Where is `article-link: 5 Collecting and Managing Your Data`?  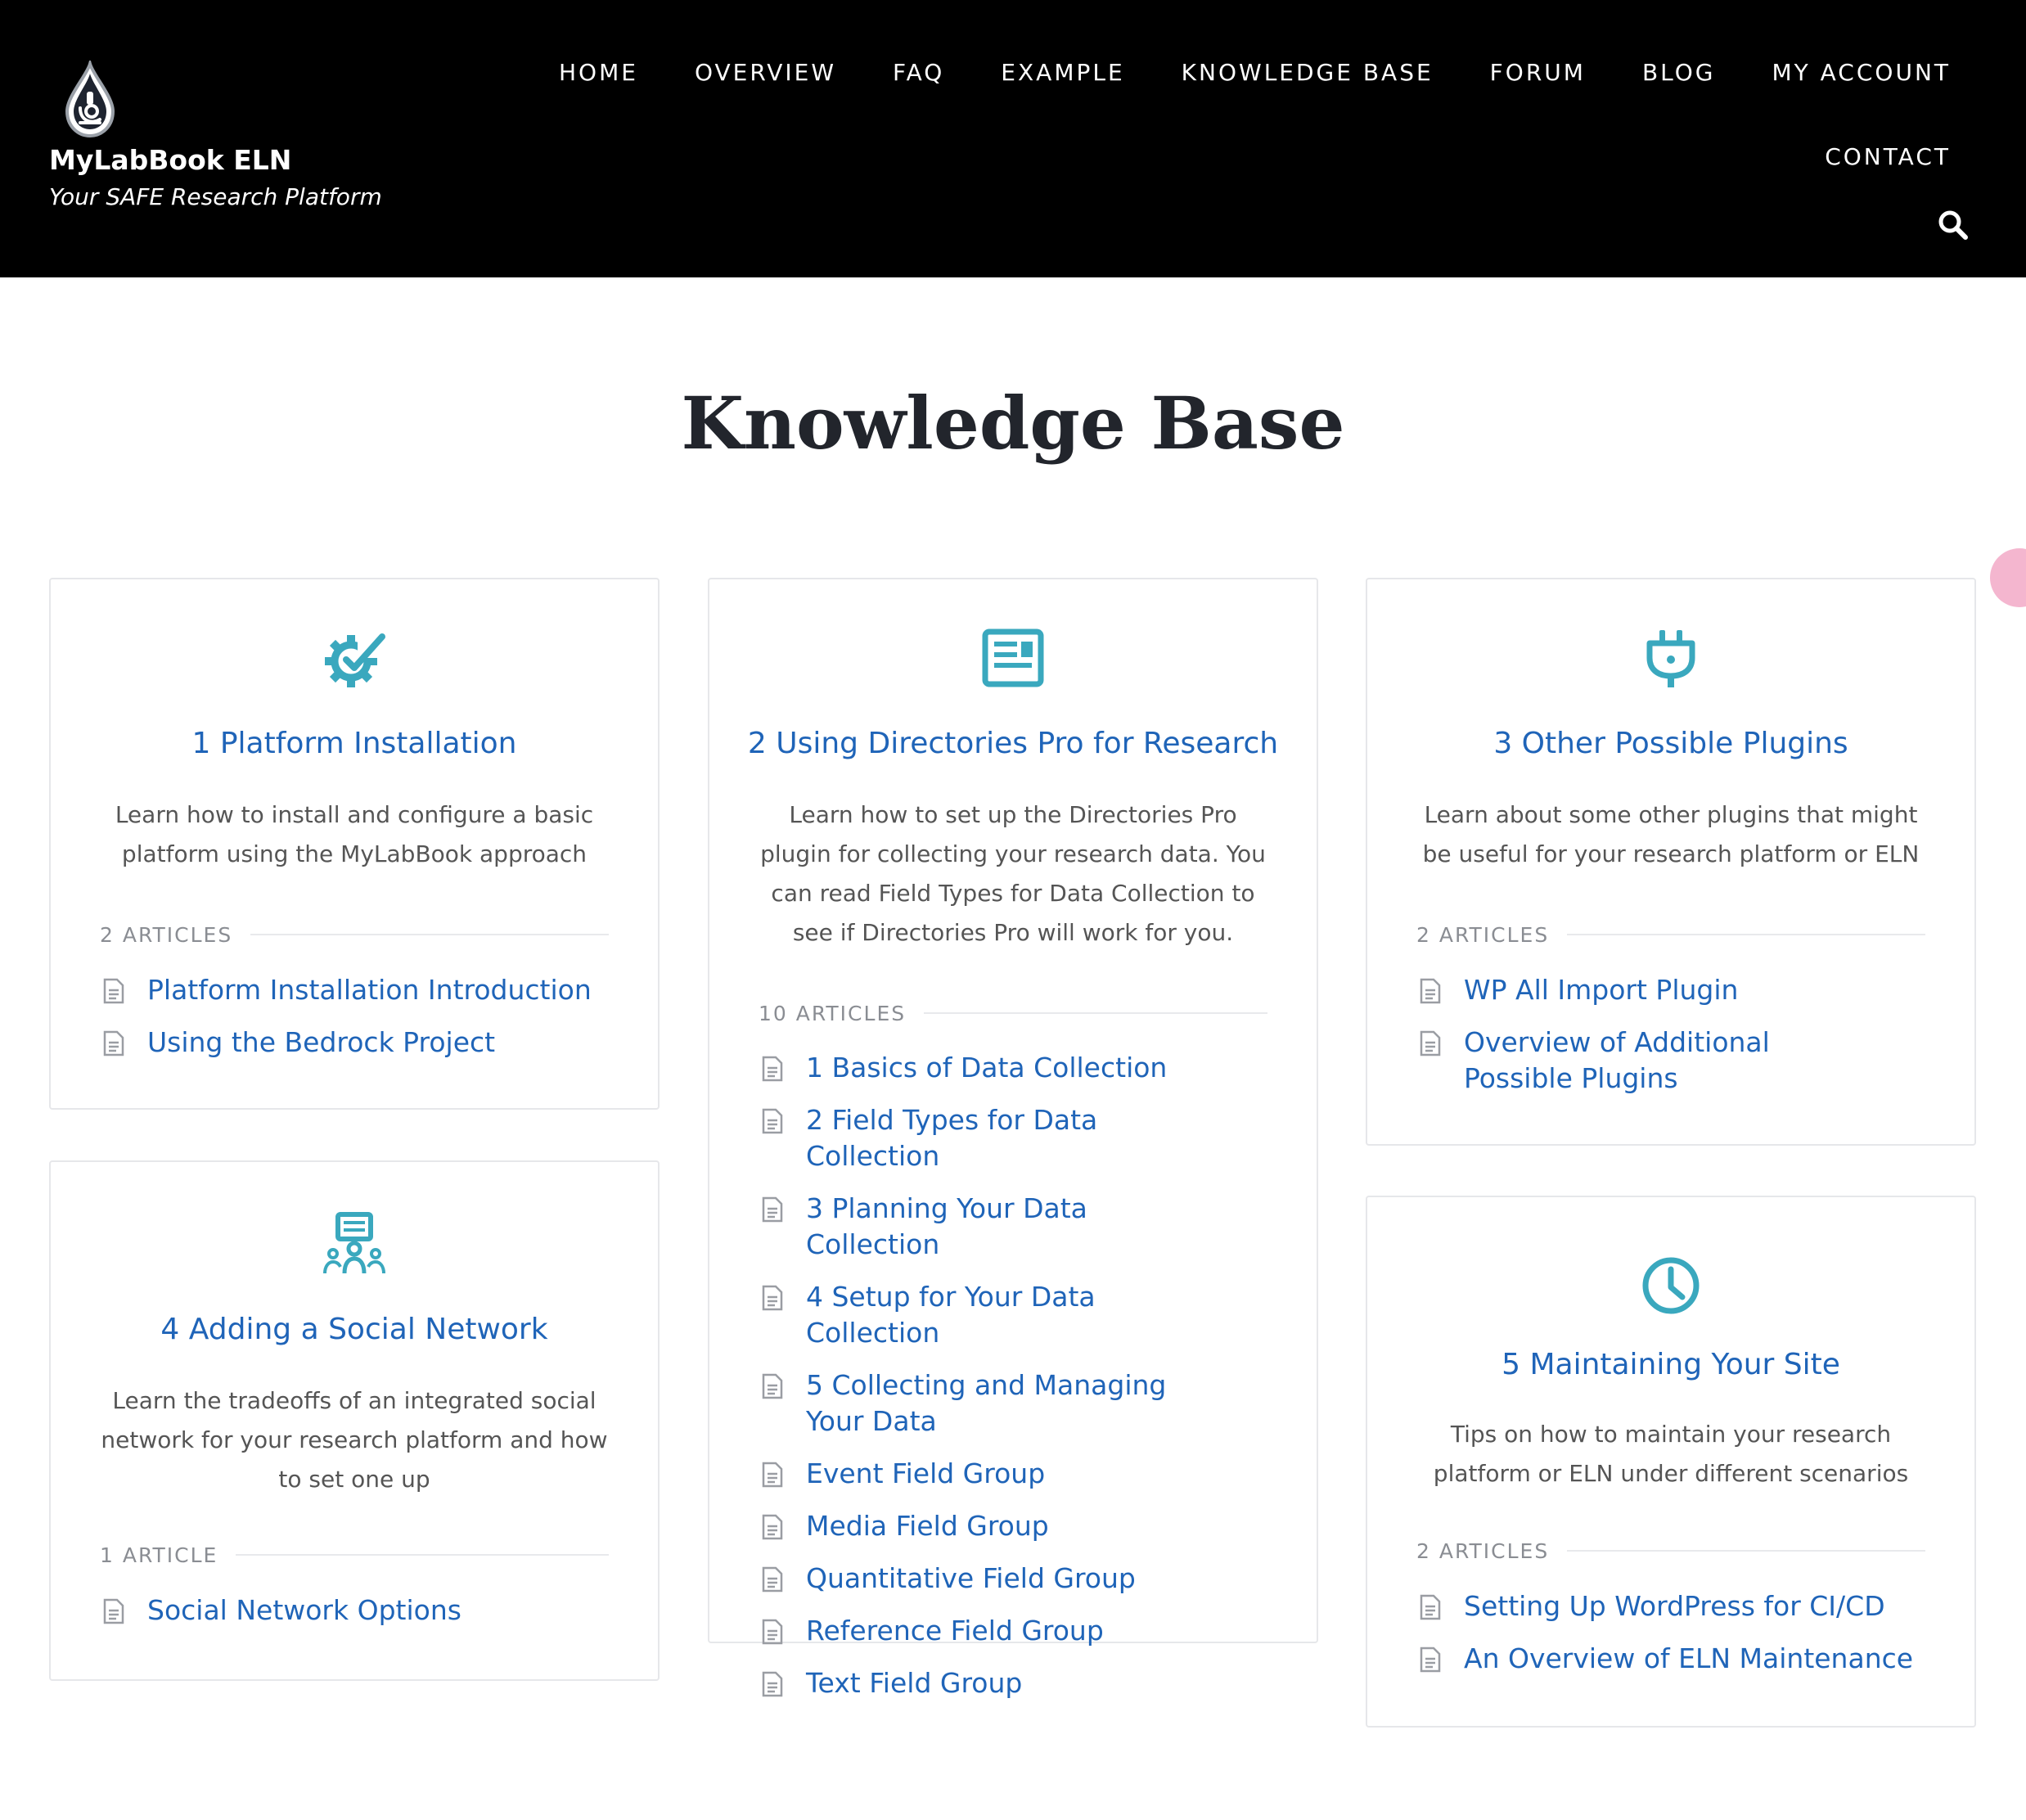
article-link: 5 Collecting and Managing Your Data is located at coordinates (1012, 1403).